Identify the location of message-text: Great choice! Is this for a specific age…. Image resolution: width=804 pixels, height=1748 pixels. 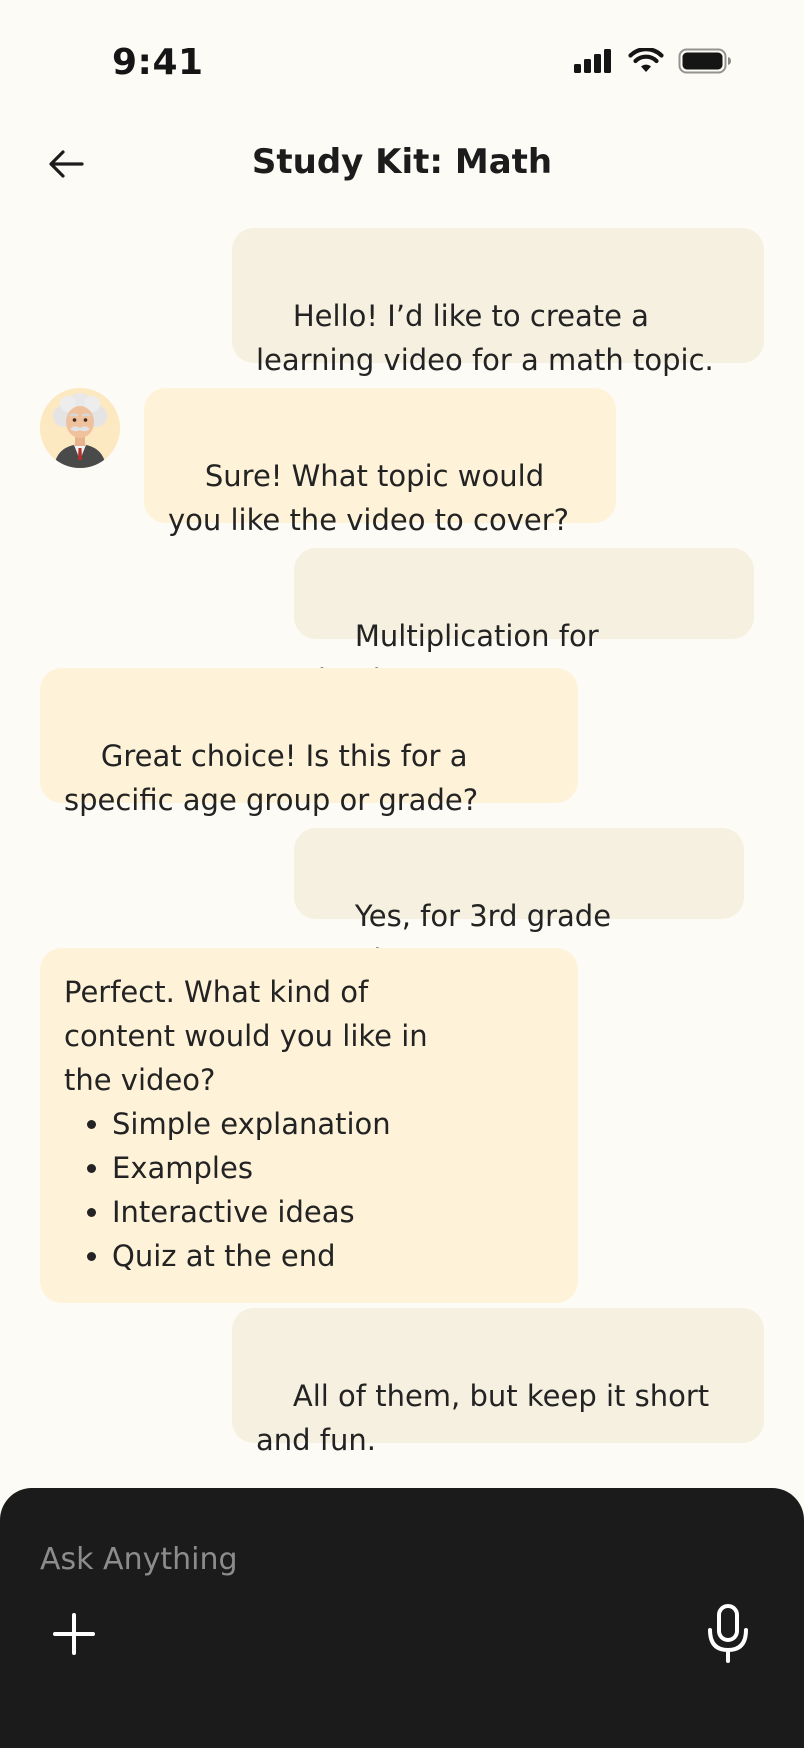
(271, 778).